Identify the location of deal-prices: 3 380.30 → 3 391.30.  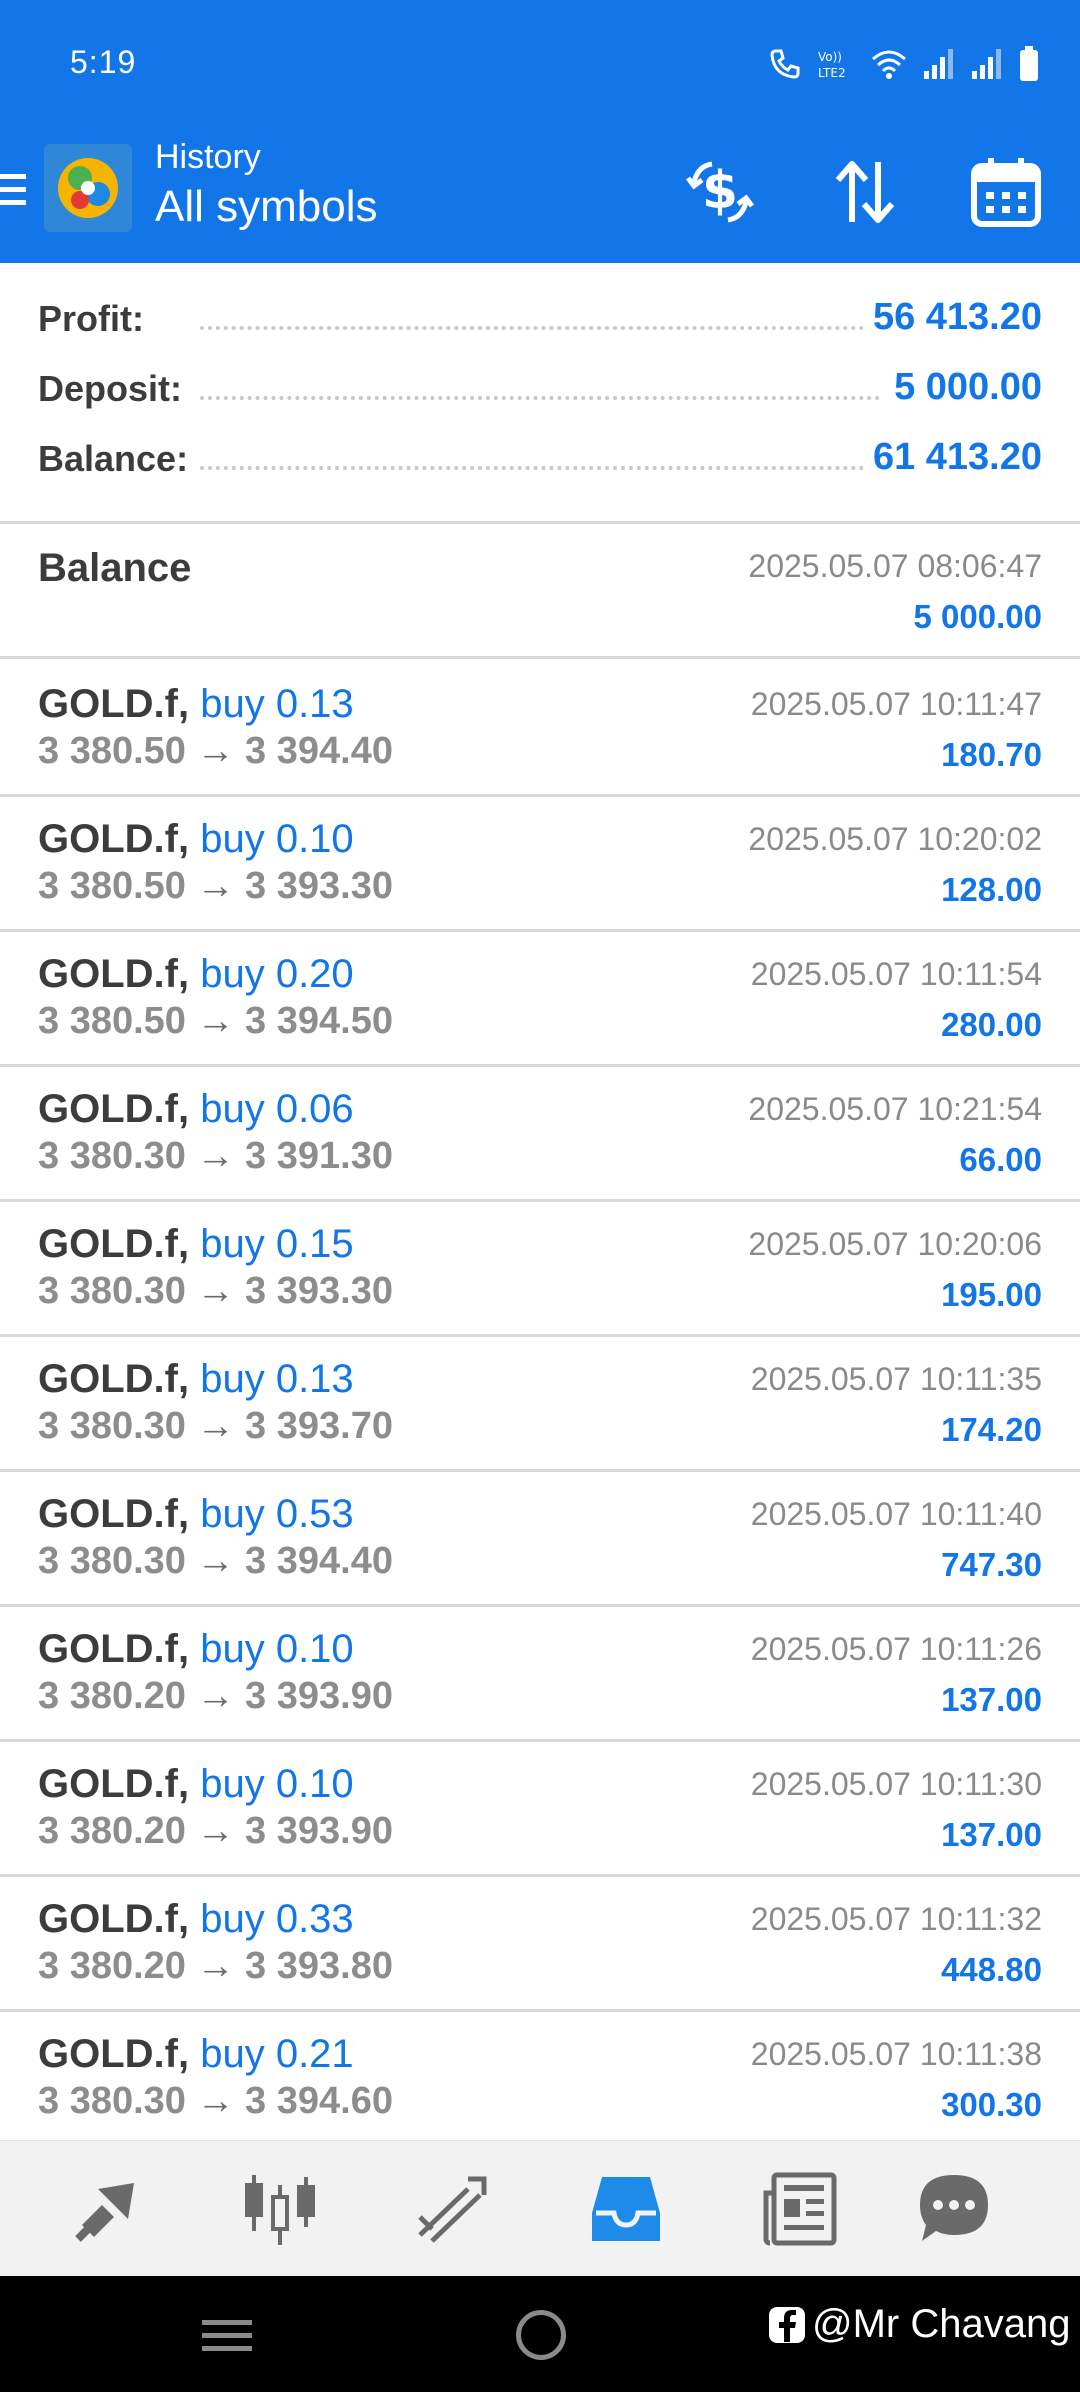
(215, 1156).